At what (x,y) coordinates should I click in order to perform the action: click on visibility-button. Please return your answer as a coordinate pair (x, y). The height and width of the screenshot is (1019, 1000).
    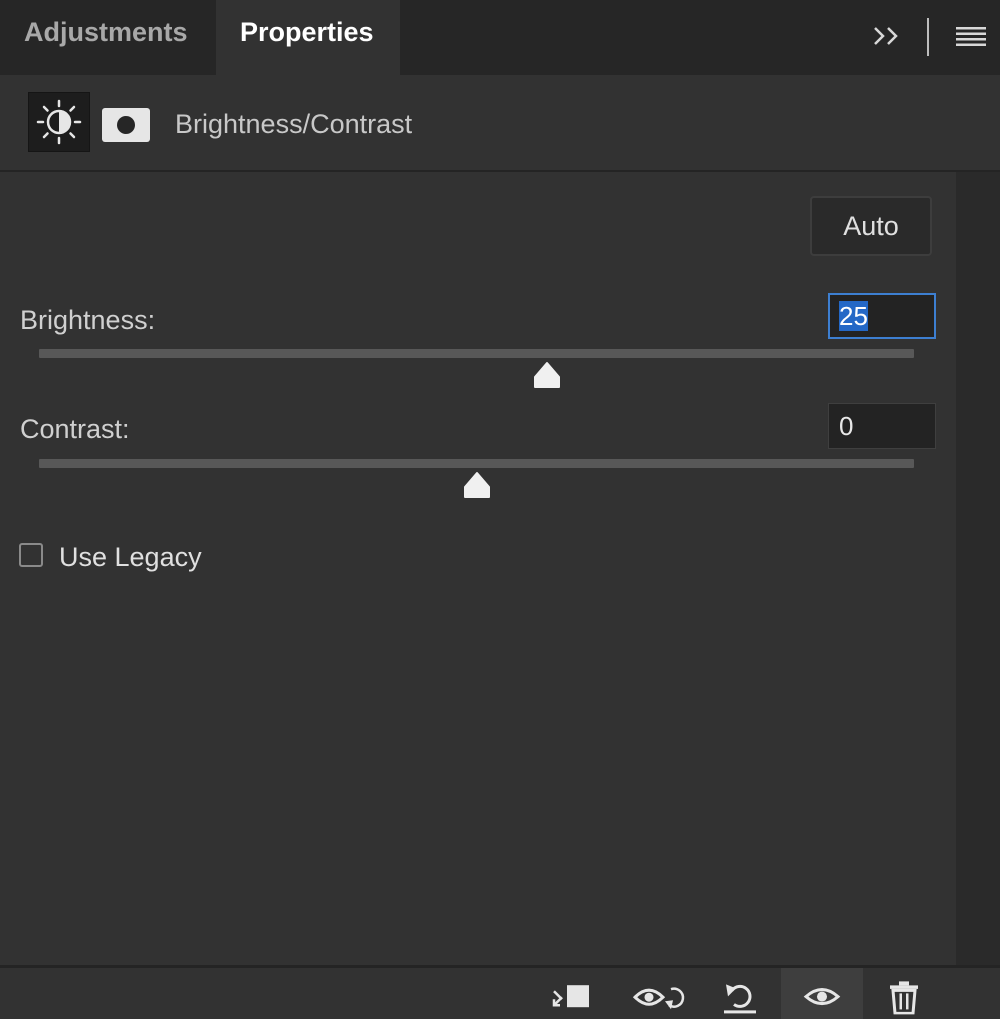
    Looking at the image, I should click on (822, 993).